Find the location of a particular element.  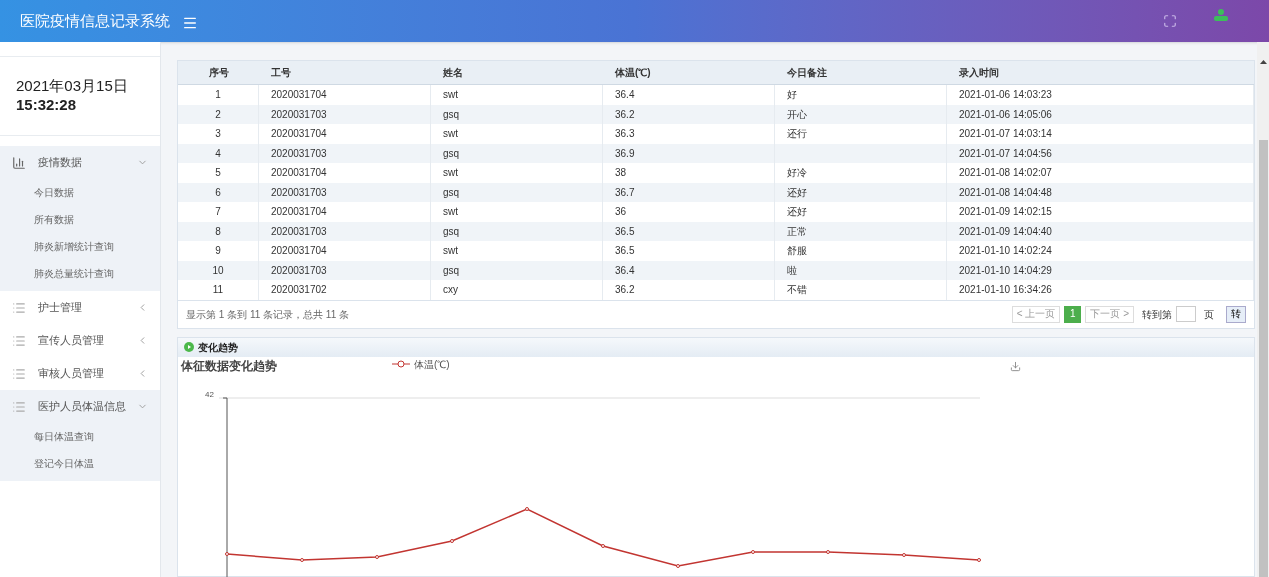

sidebar-item: 护士管理 is located at coordinates (80, 307).